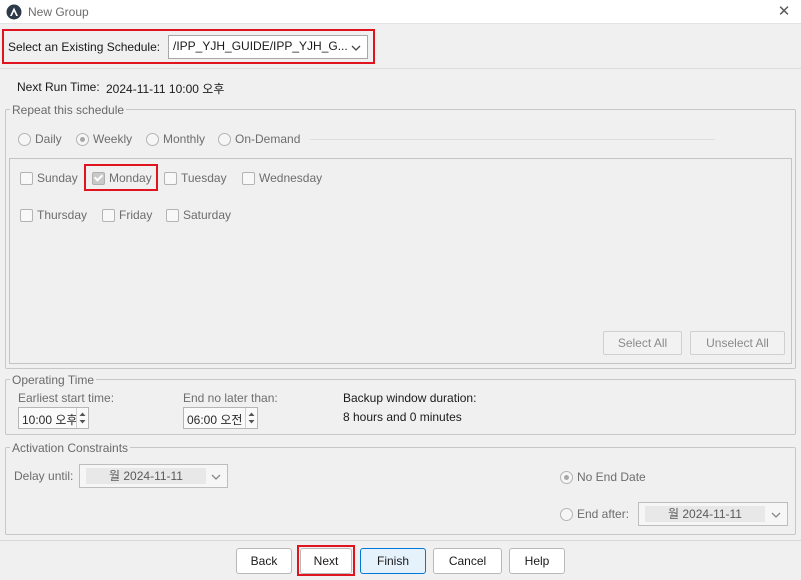  I want to click on checkbox-saturday, so click(172, 215).